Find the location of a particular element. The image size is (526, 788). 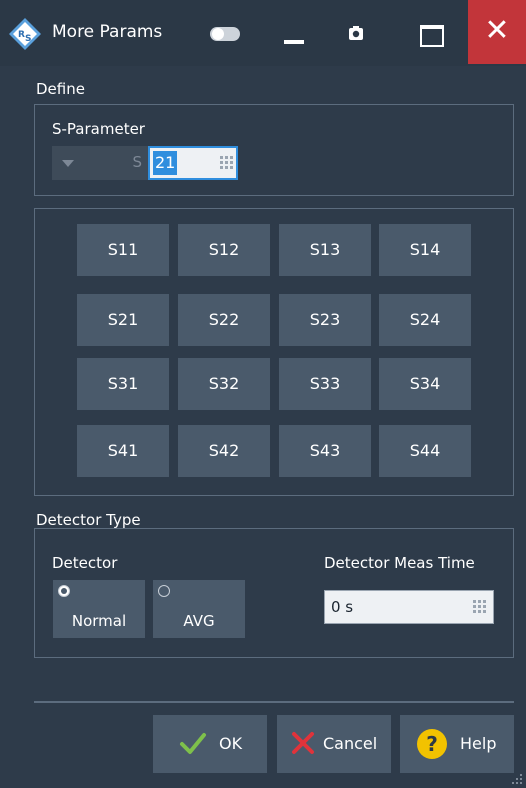

s32-button: S32 is located at coordinates (224, 384).